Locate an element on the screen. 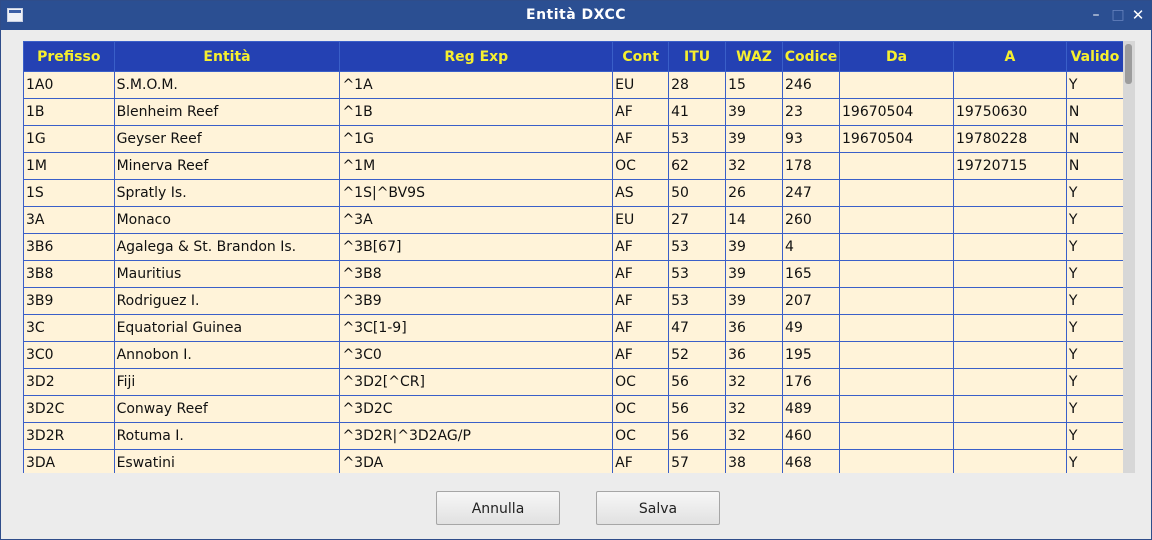  header-a: A is located at coordinates (1009, 56).